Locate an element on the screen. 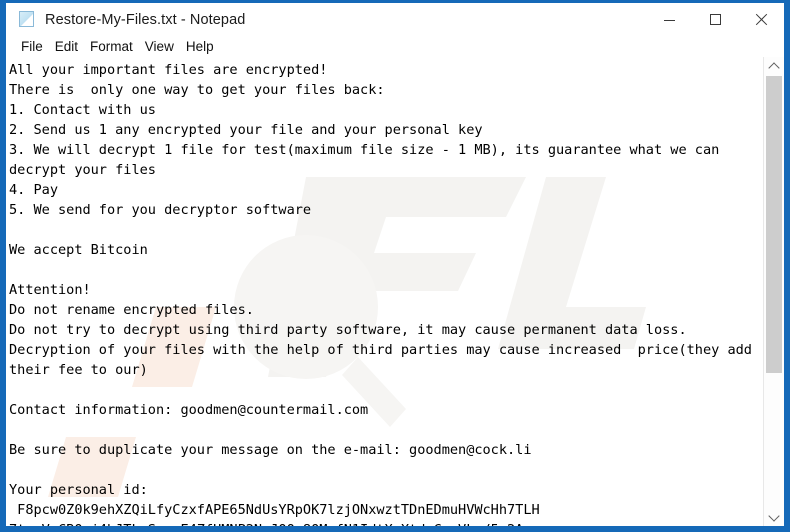  vertical-scrollbar is located at coordinates (773, 291).